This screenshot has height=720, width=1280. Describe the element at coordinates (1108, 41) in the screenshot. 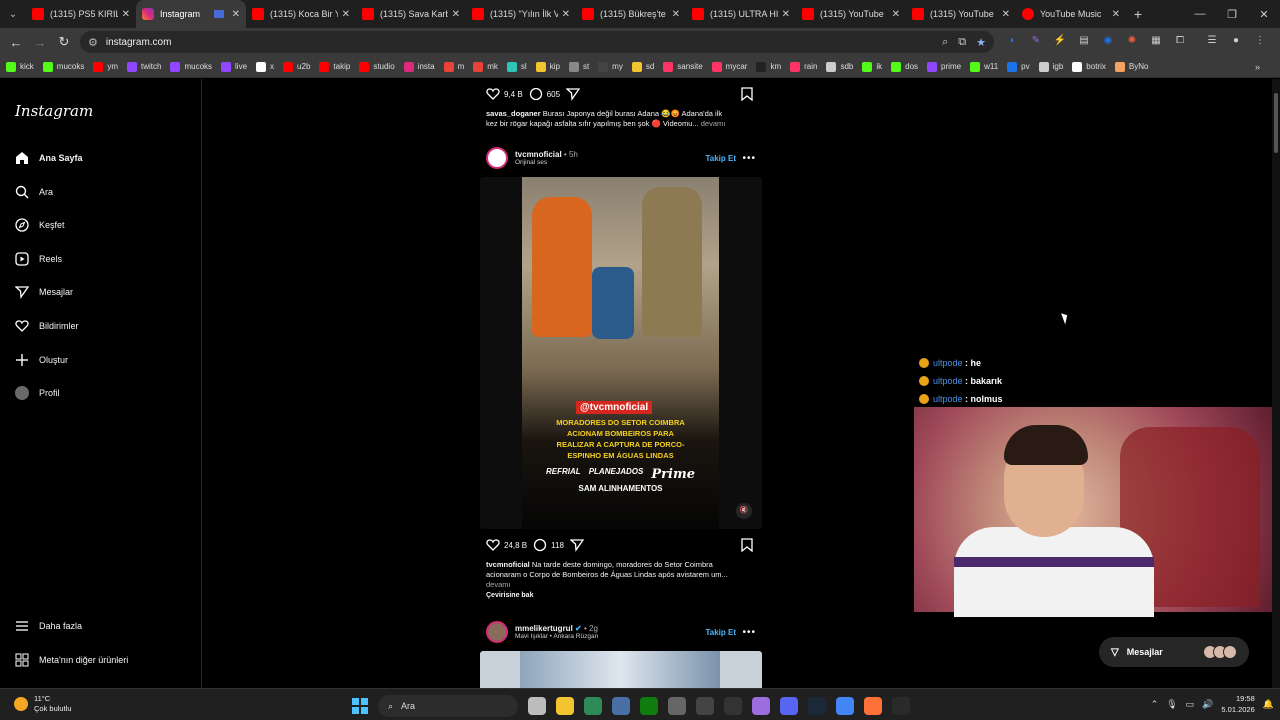

I see `extension-icon: ◉` at that location.